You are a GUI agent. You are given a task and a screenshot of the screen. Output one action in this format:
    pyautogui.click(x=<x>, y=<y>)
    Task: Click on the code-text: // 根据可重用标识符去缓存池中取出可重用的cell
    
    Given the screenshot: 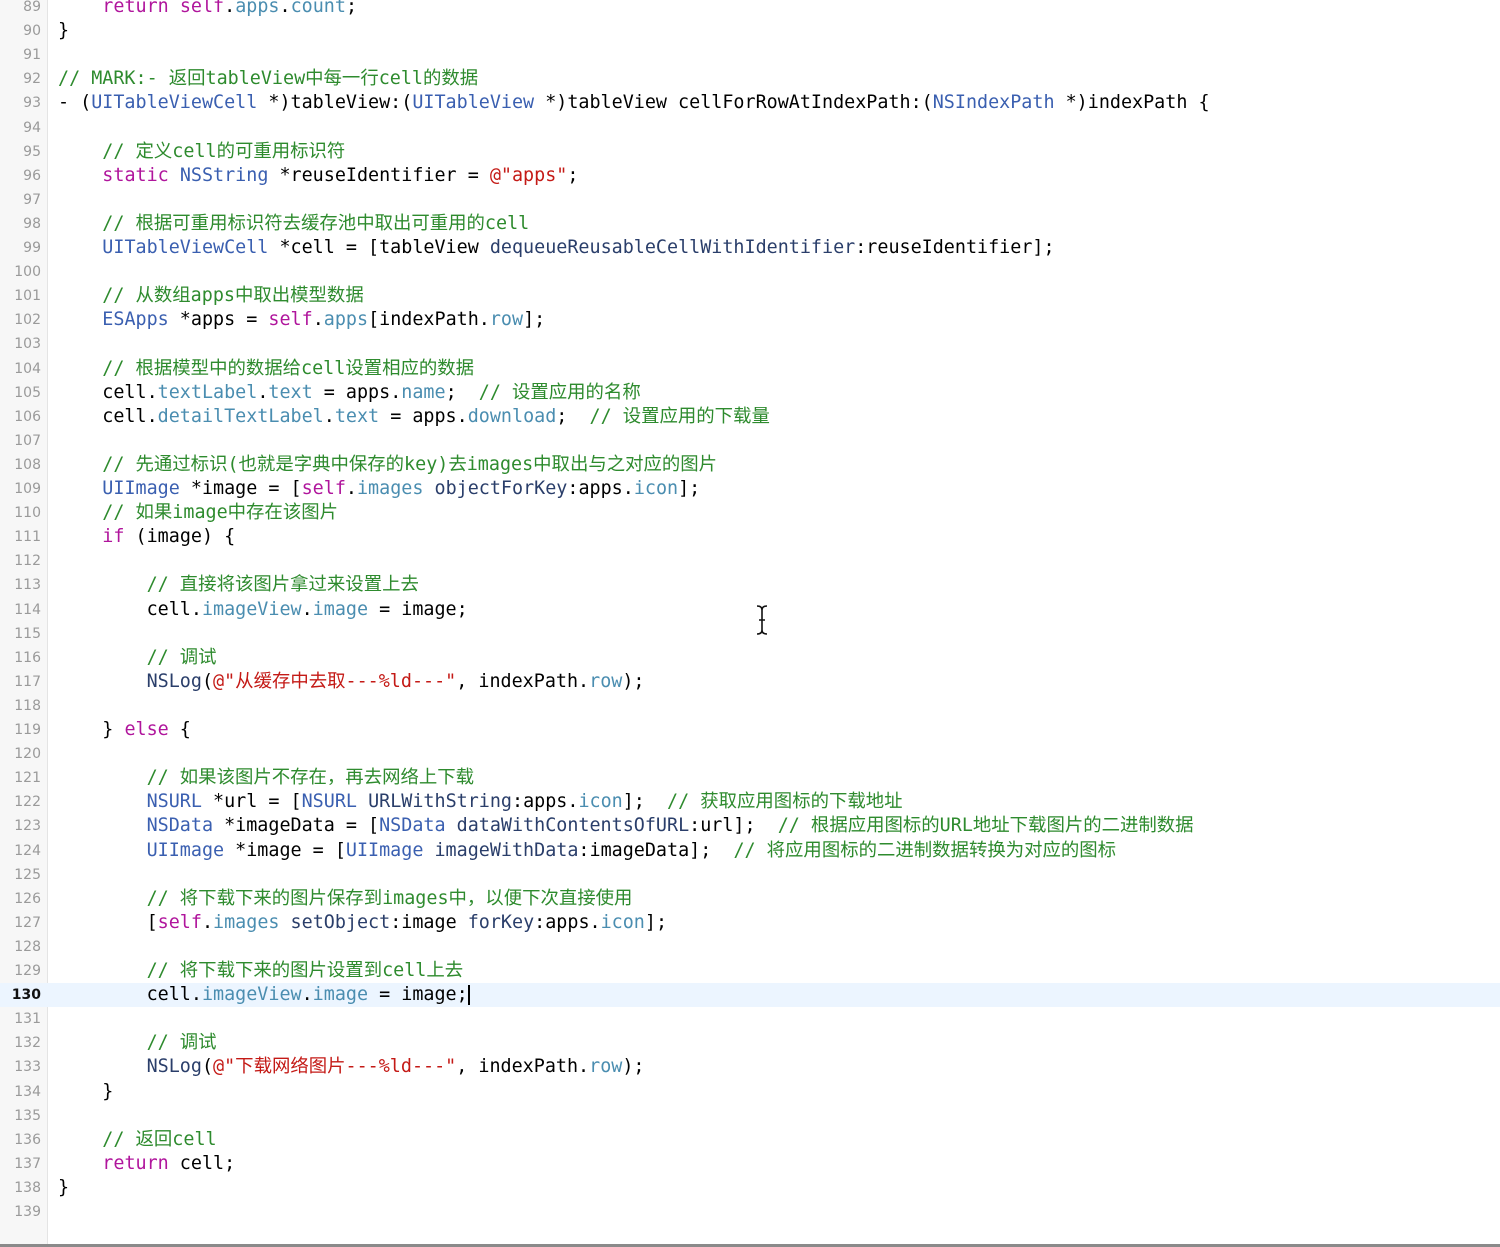 What is the action you would take?
    pyautogui.click(x=293, y=224)
    